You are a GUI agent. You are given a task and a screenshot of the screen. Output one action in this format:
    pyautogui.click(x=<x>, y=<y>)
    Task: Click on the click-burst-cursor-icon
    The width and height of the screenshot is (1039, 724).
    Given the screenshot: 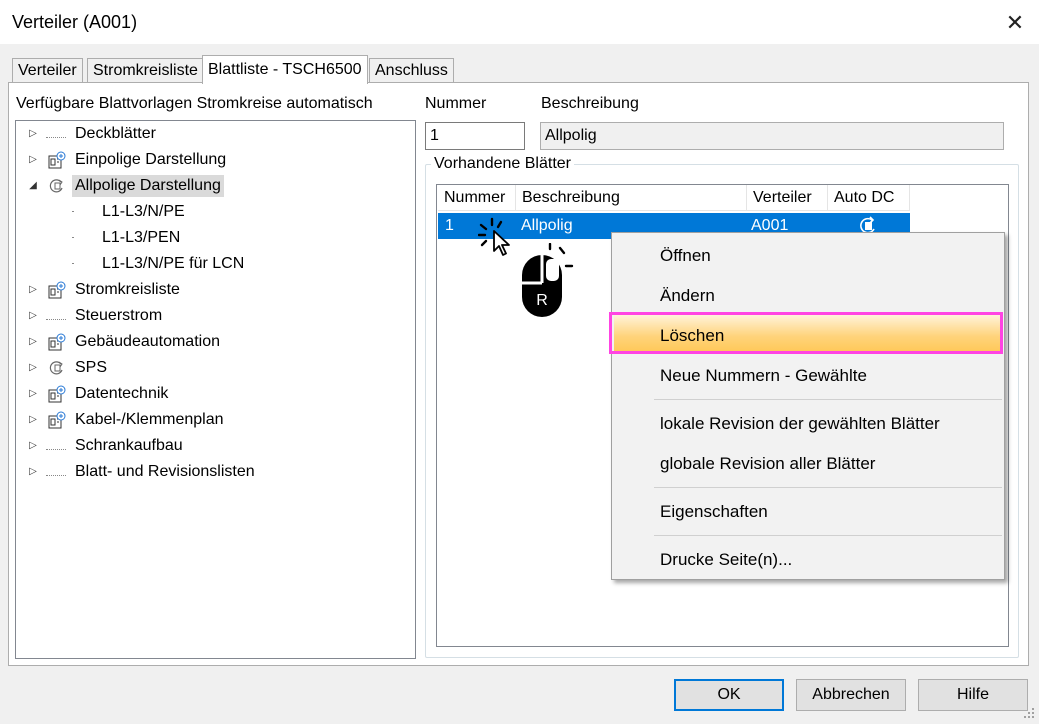 What is the action you would take?
    pyautogui.click(x=494, y=236)
    